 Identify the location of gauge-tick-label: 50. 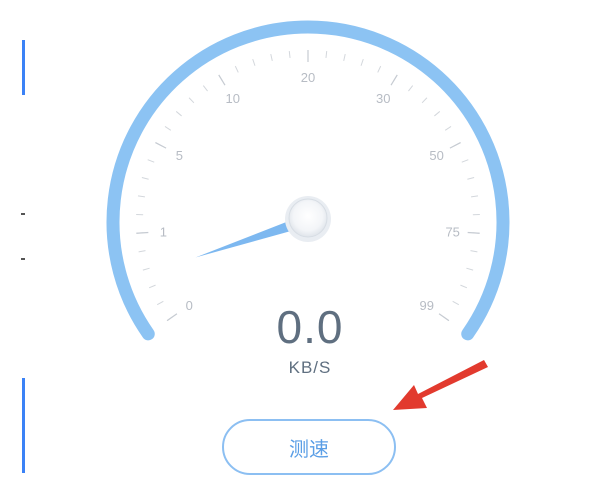
(436, 155).